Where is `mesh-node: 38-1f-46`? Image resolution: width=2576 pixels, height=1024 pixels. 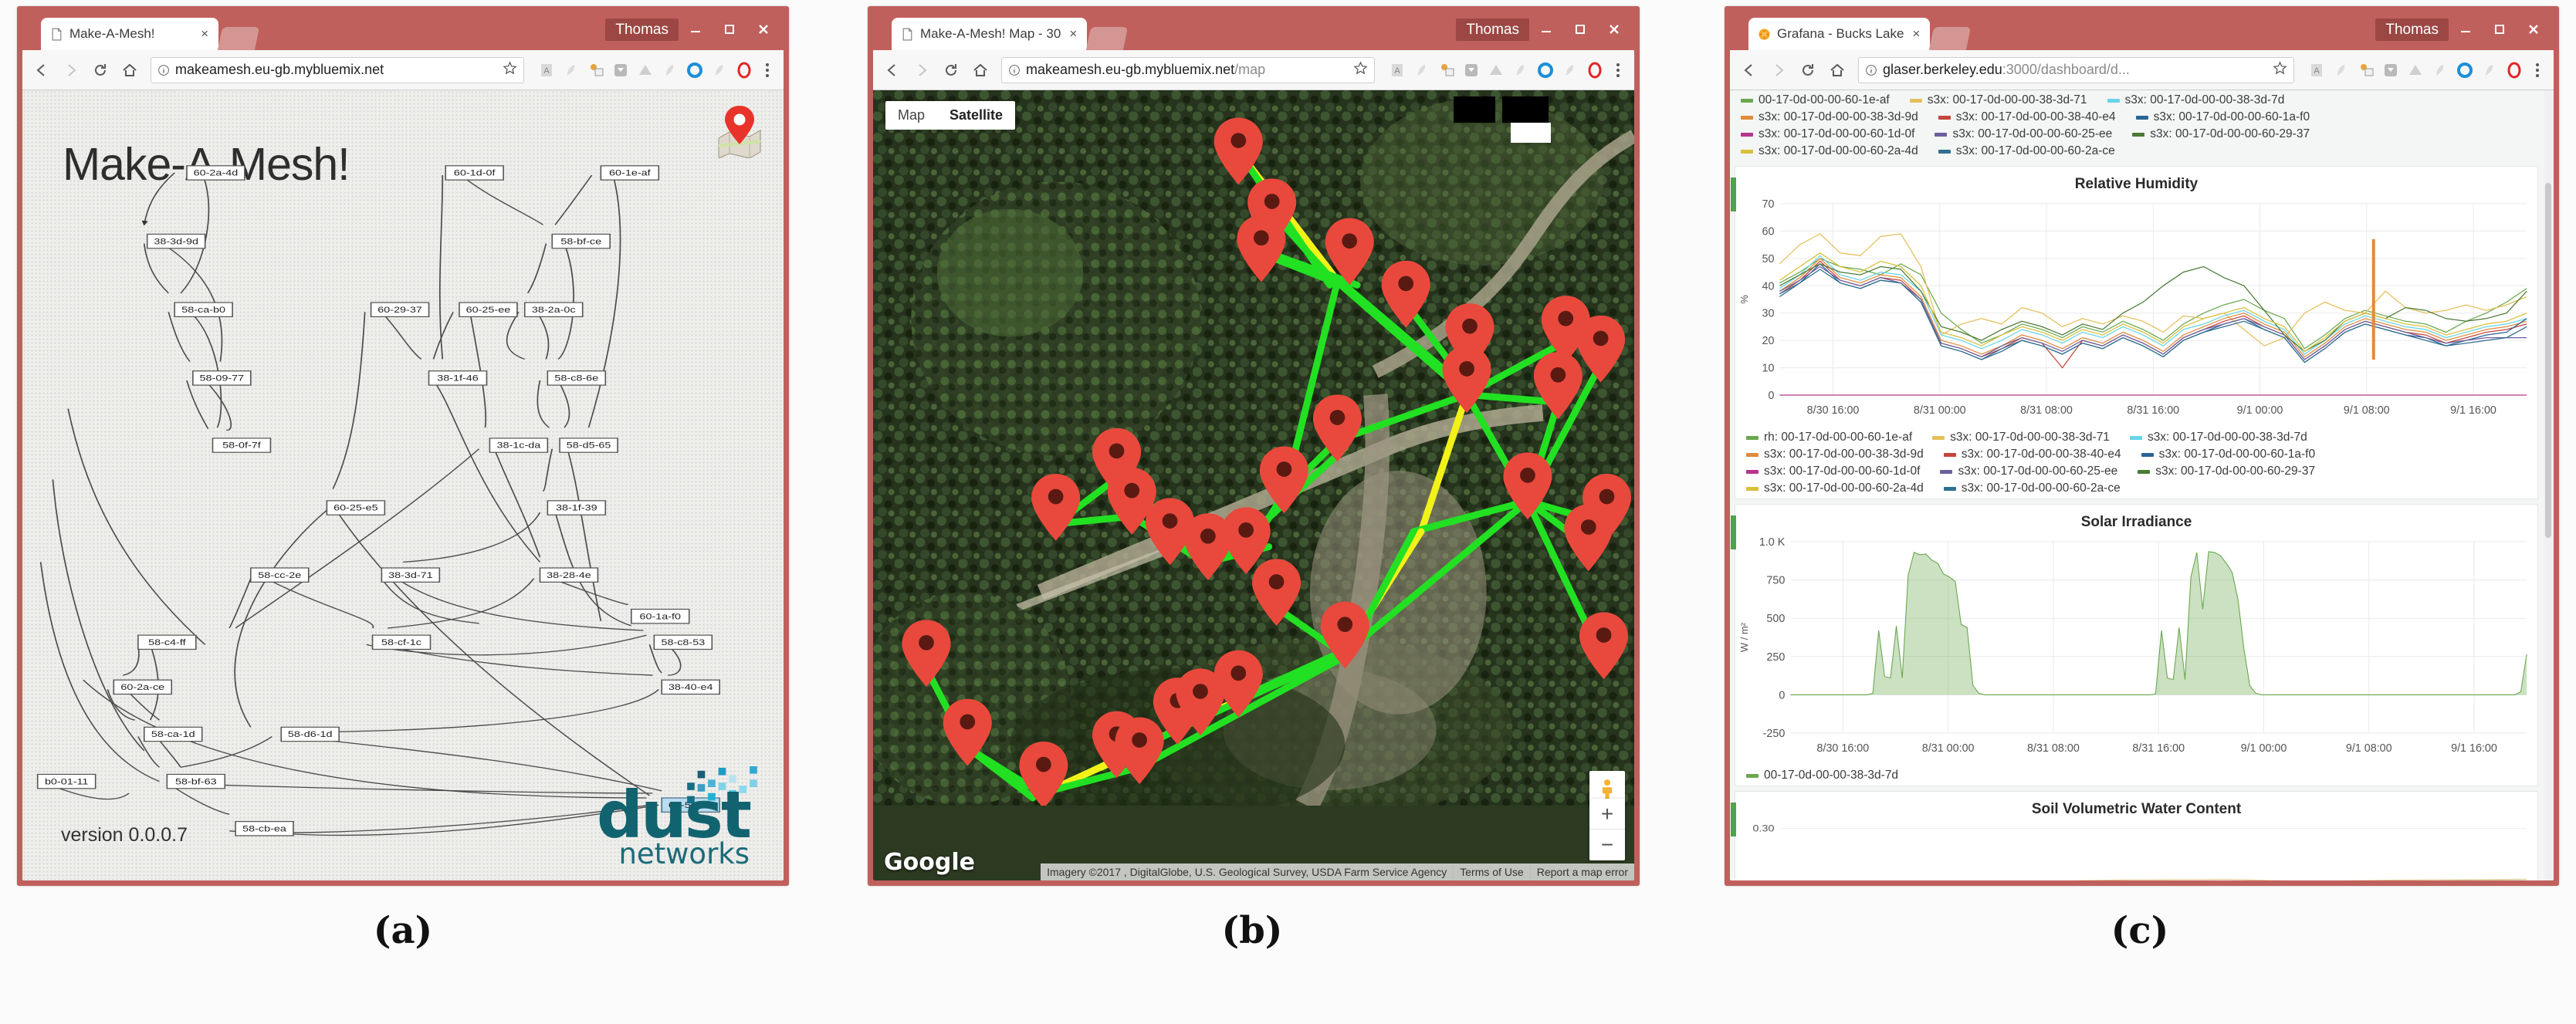
mesh-node: 38-1f-46 is located at coordinates (458, 378).